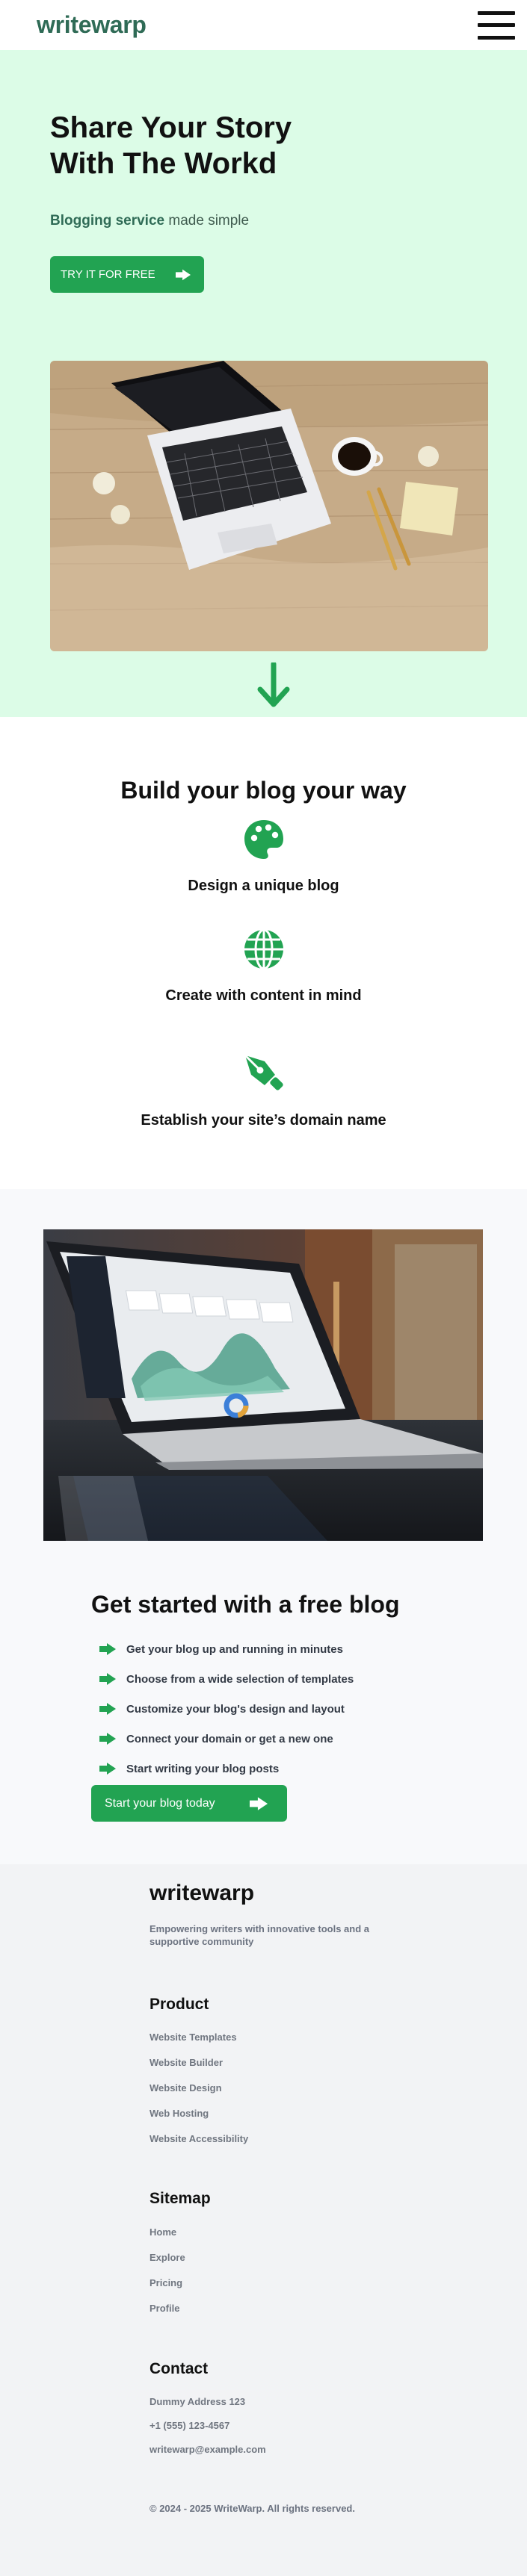 The height and width of the screenshot is (2576, 527). I want to click on feature-title: Design a unique blog, so click(263, 886).